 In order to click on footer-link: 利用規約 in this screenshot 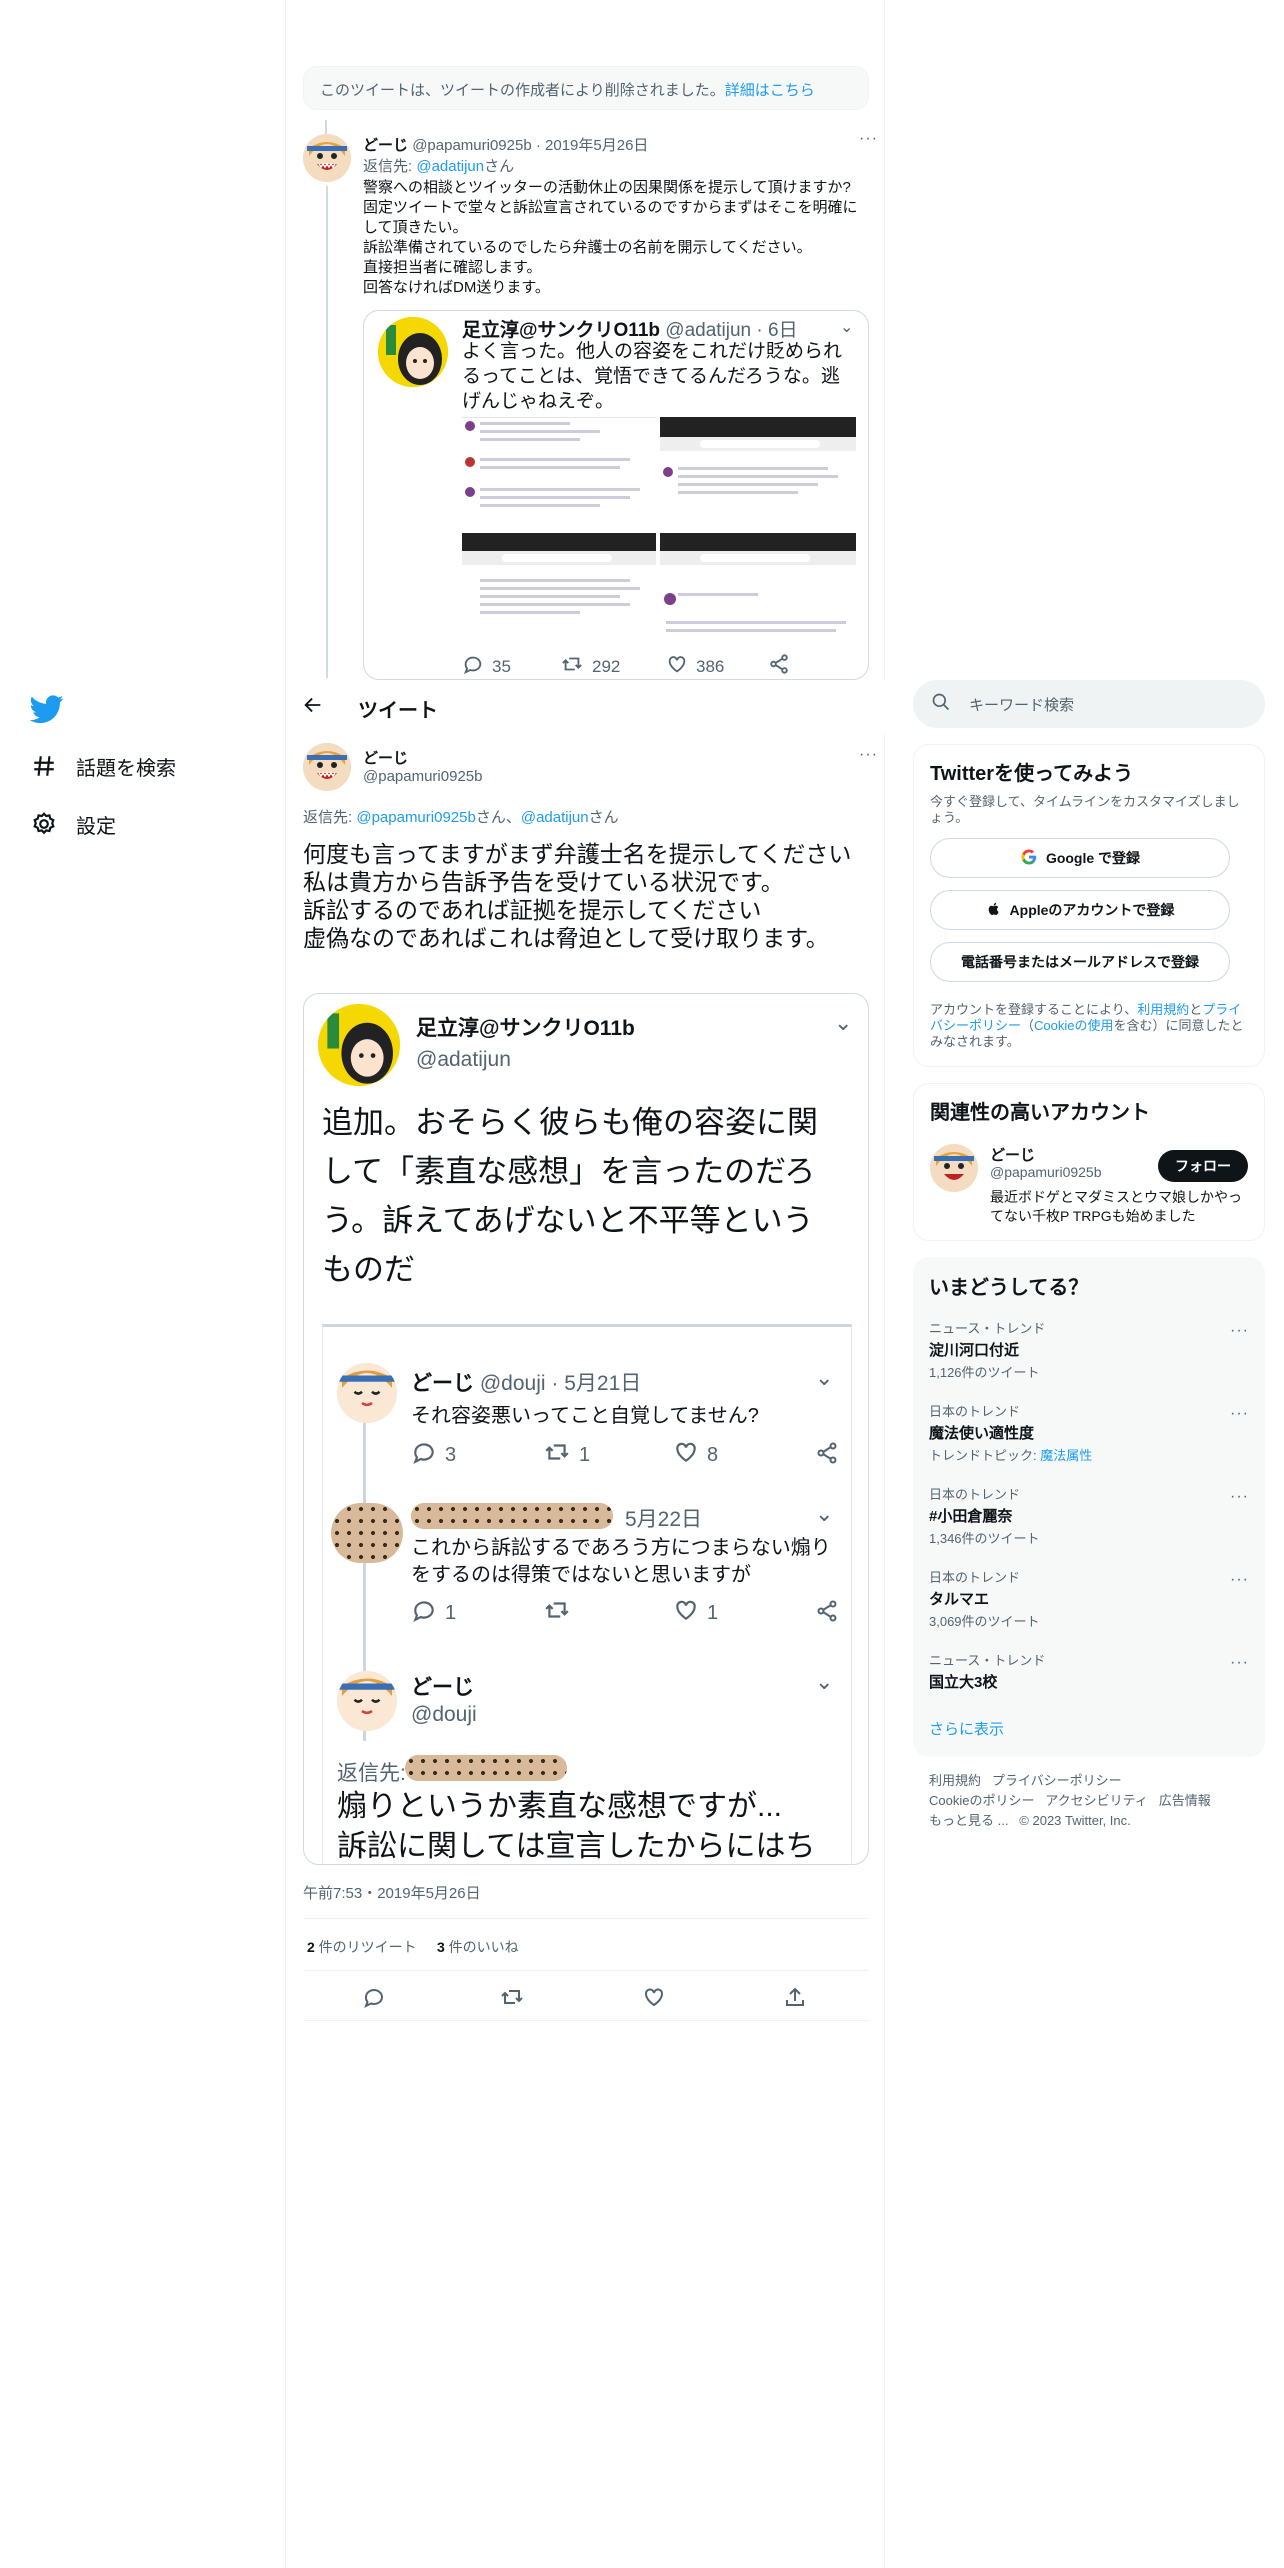, I will do `click(955, 1780)`.